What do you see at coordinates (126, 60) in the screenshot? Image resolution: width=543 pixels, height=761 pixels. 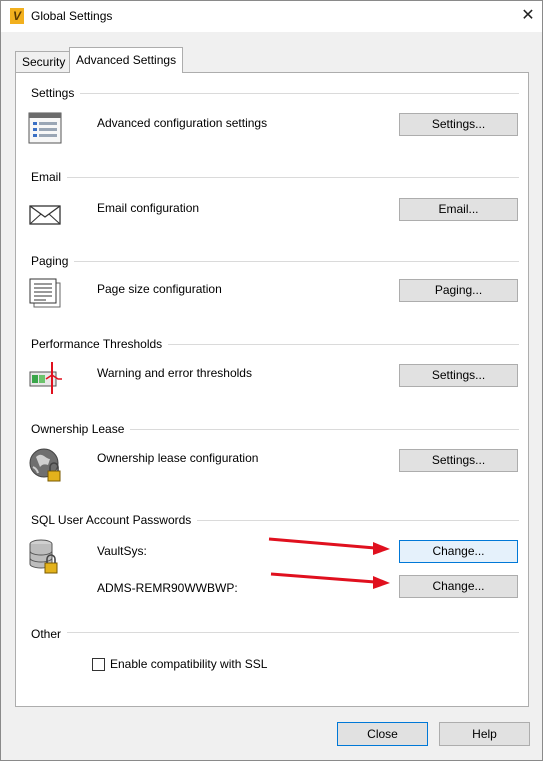 I see `tab-advanced-settings: Advanced Settings` at bounding box center [126, 60].